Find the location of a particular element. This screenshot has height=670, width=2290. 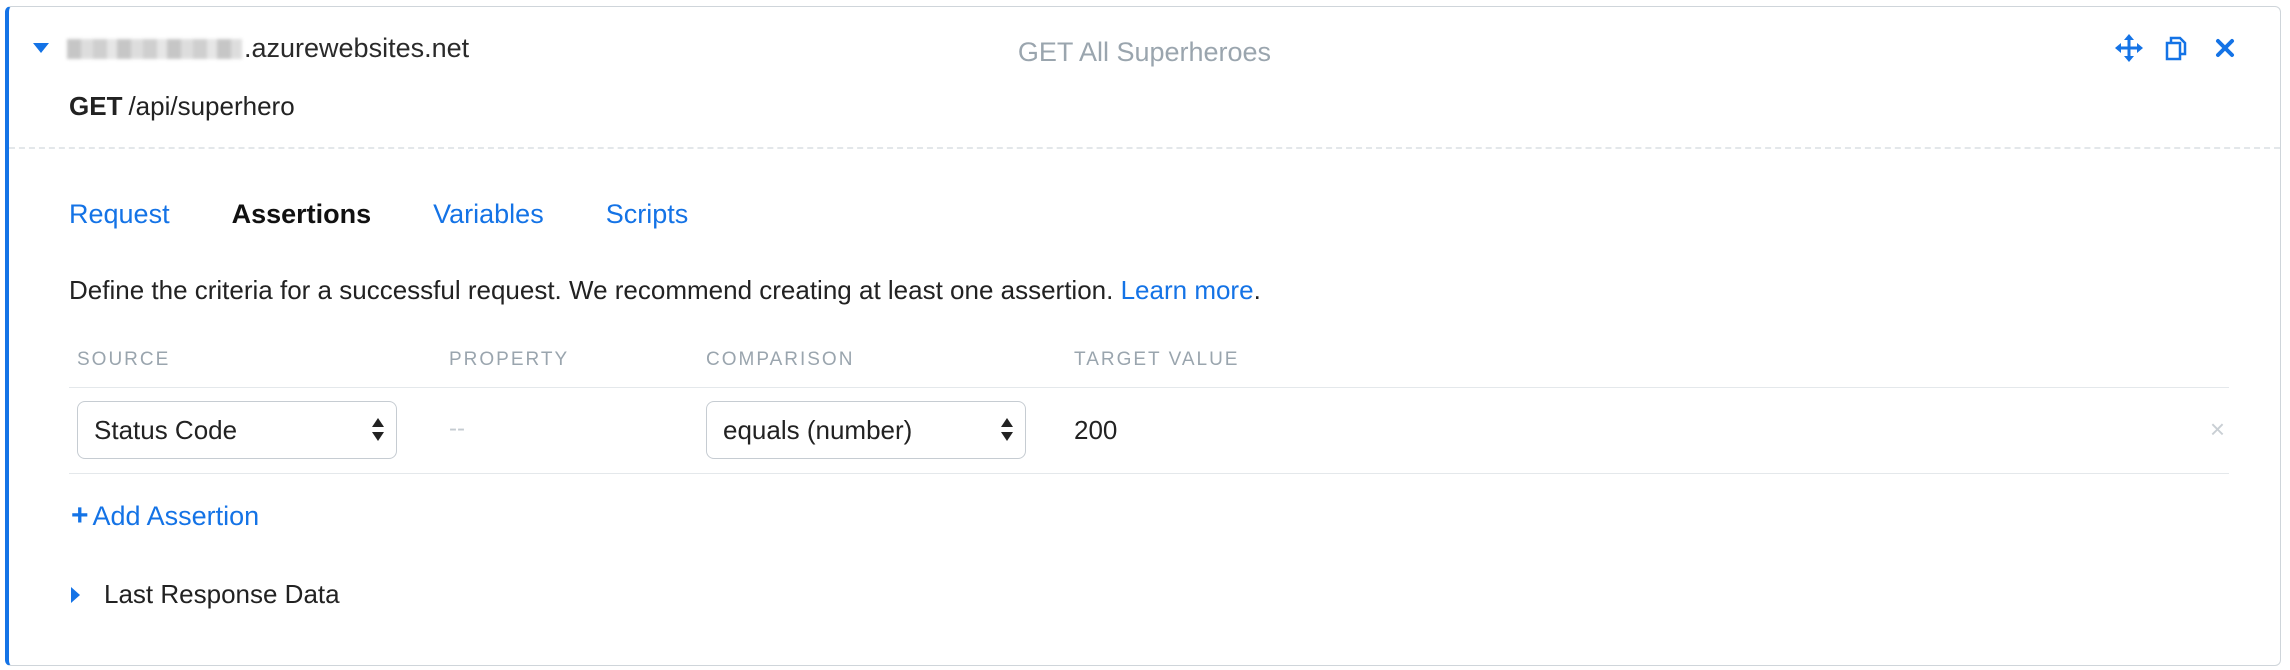

request-path: /api/superhero is located at coordinates (211, 106).